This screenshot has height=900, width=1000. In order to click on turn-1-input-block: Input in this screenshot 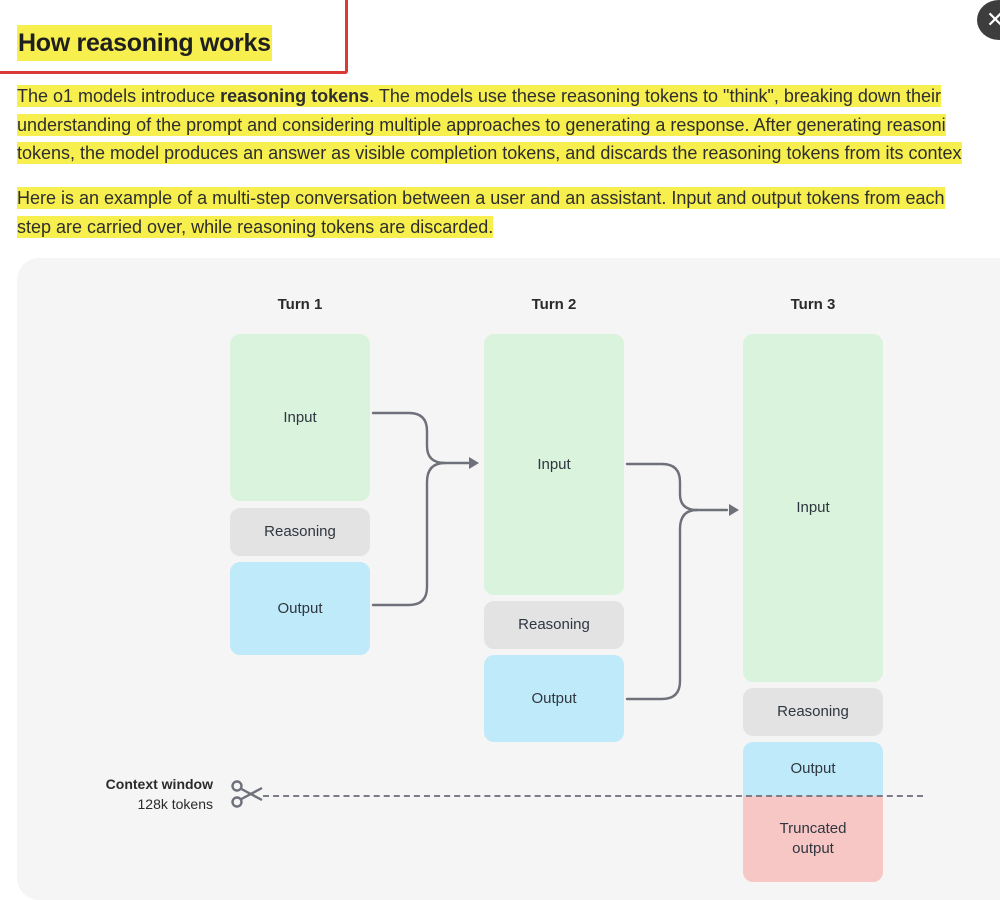, I will do `click(300, 417)`.